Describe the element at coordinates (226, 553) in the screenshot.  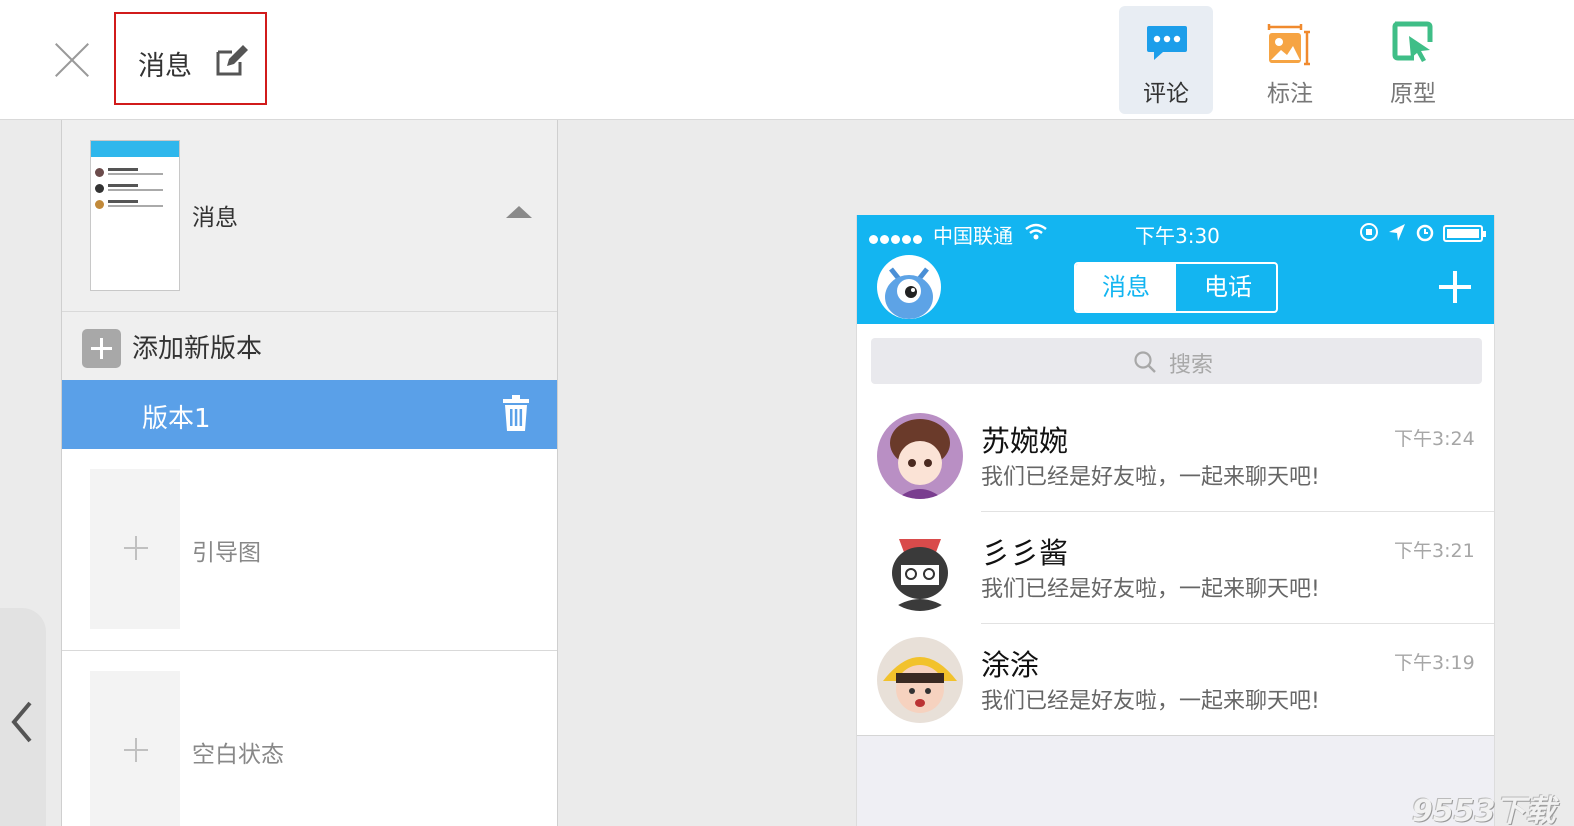
I see `slot-guide-label: 引导图` at that location.